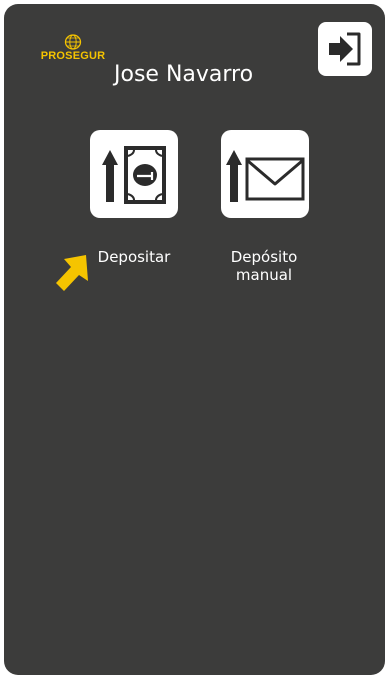 The image size is (390, 677). Describe the element at coordinates (73, 56) in the screenshot. I see `brand-name: PROSEGUR` at that location.